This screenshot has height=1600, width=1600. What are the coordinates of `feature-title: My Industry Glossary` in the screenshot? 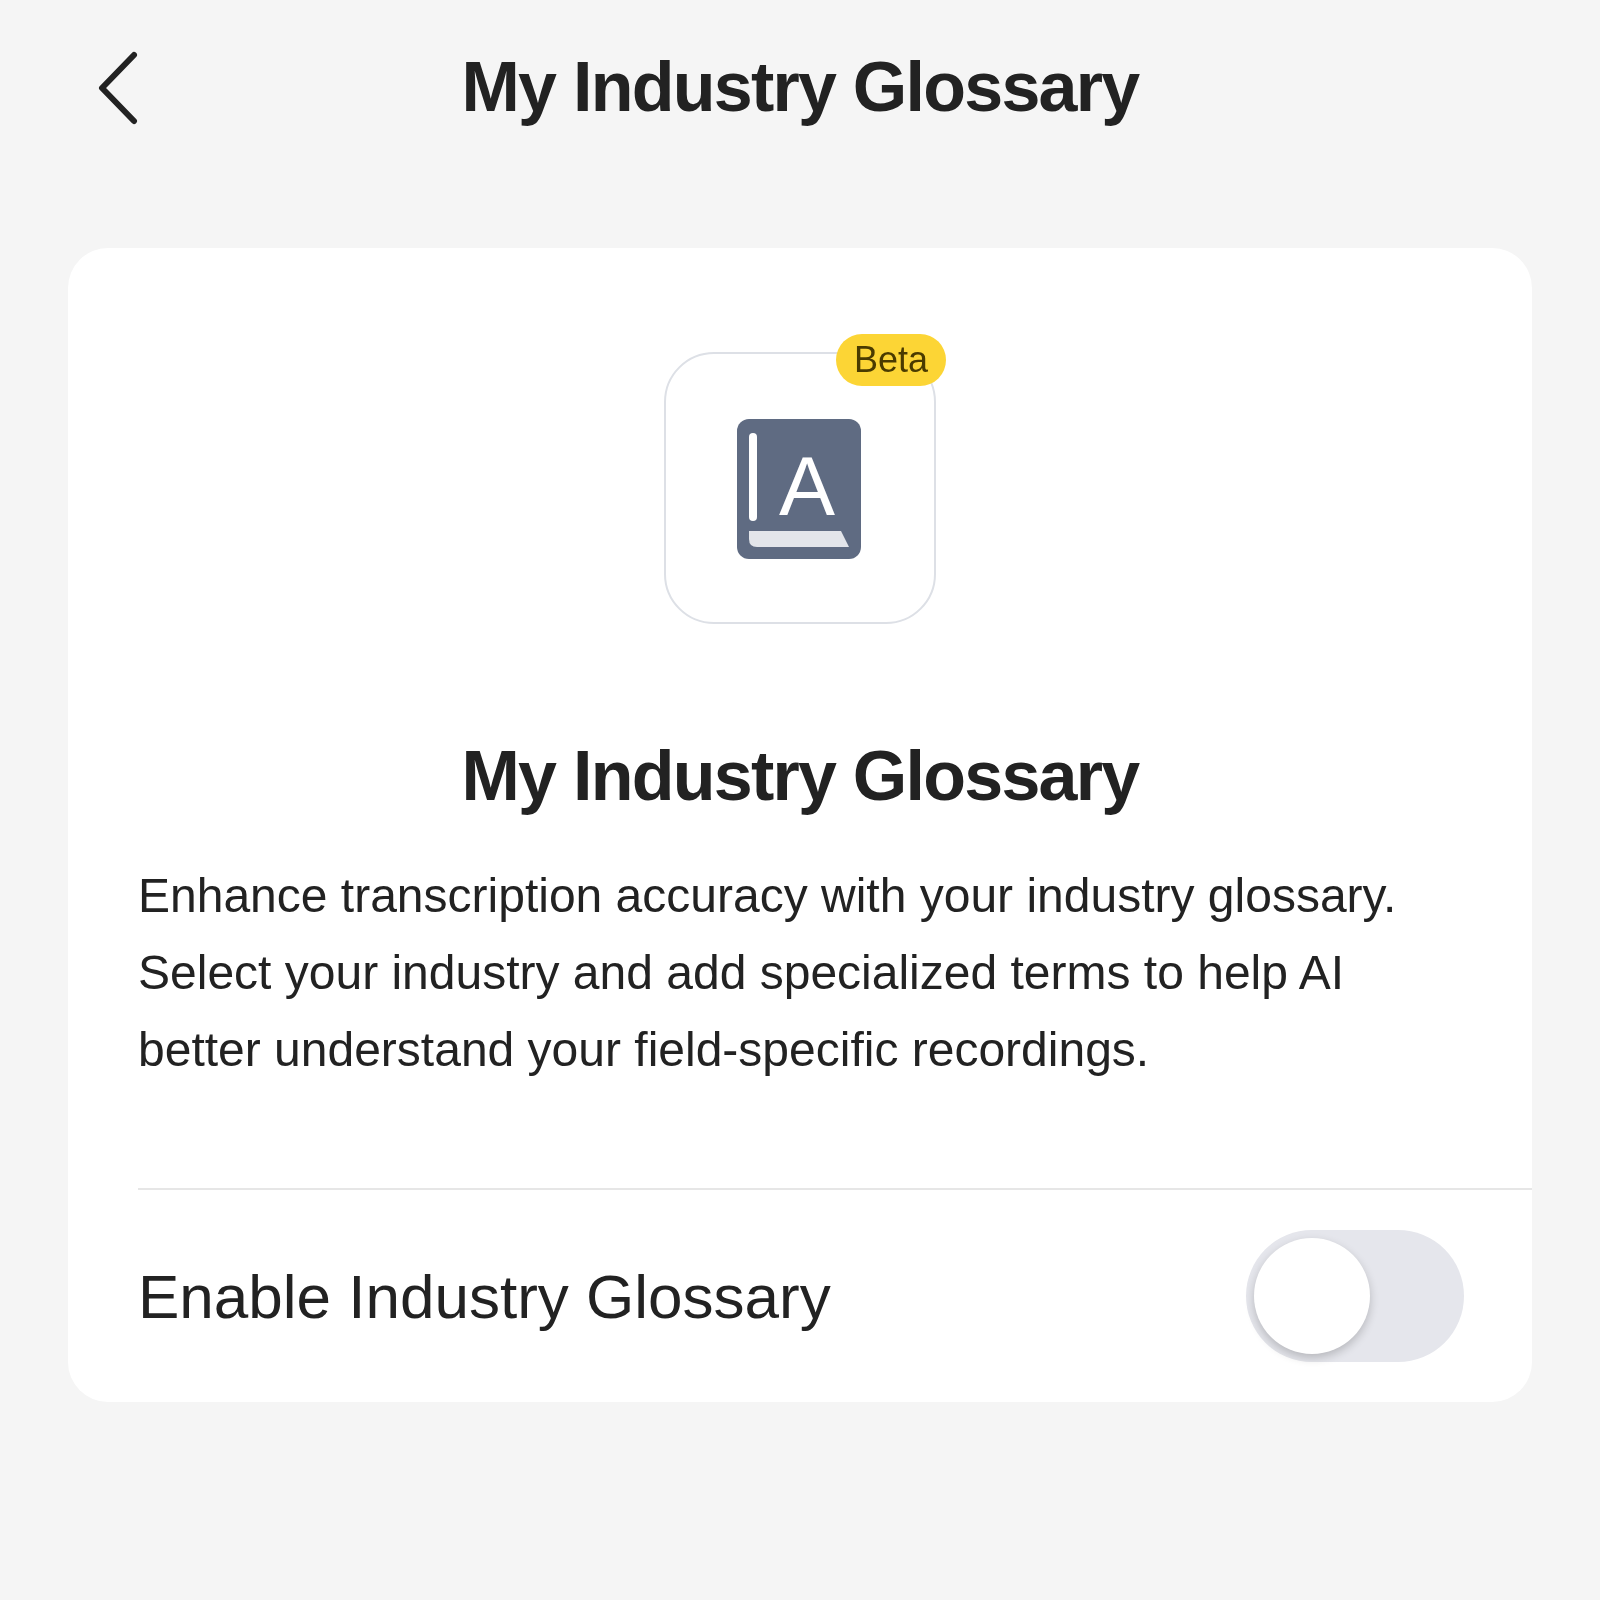 It's located at (800, 776).